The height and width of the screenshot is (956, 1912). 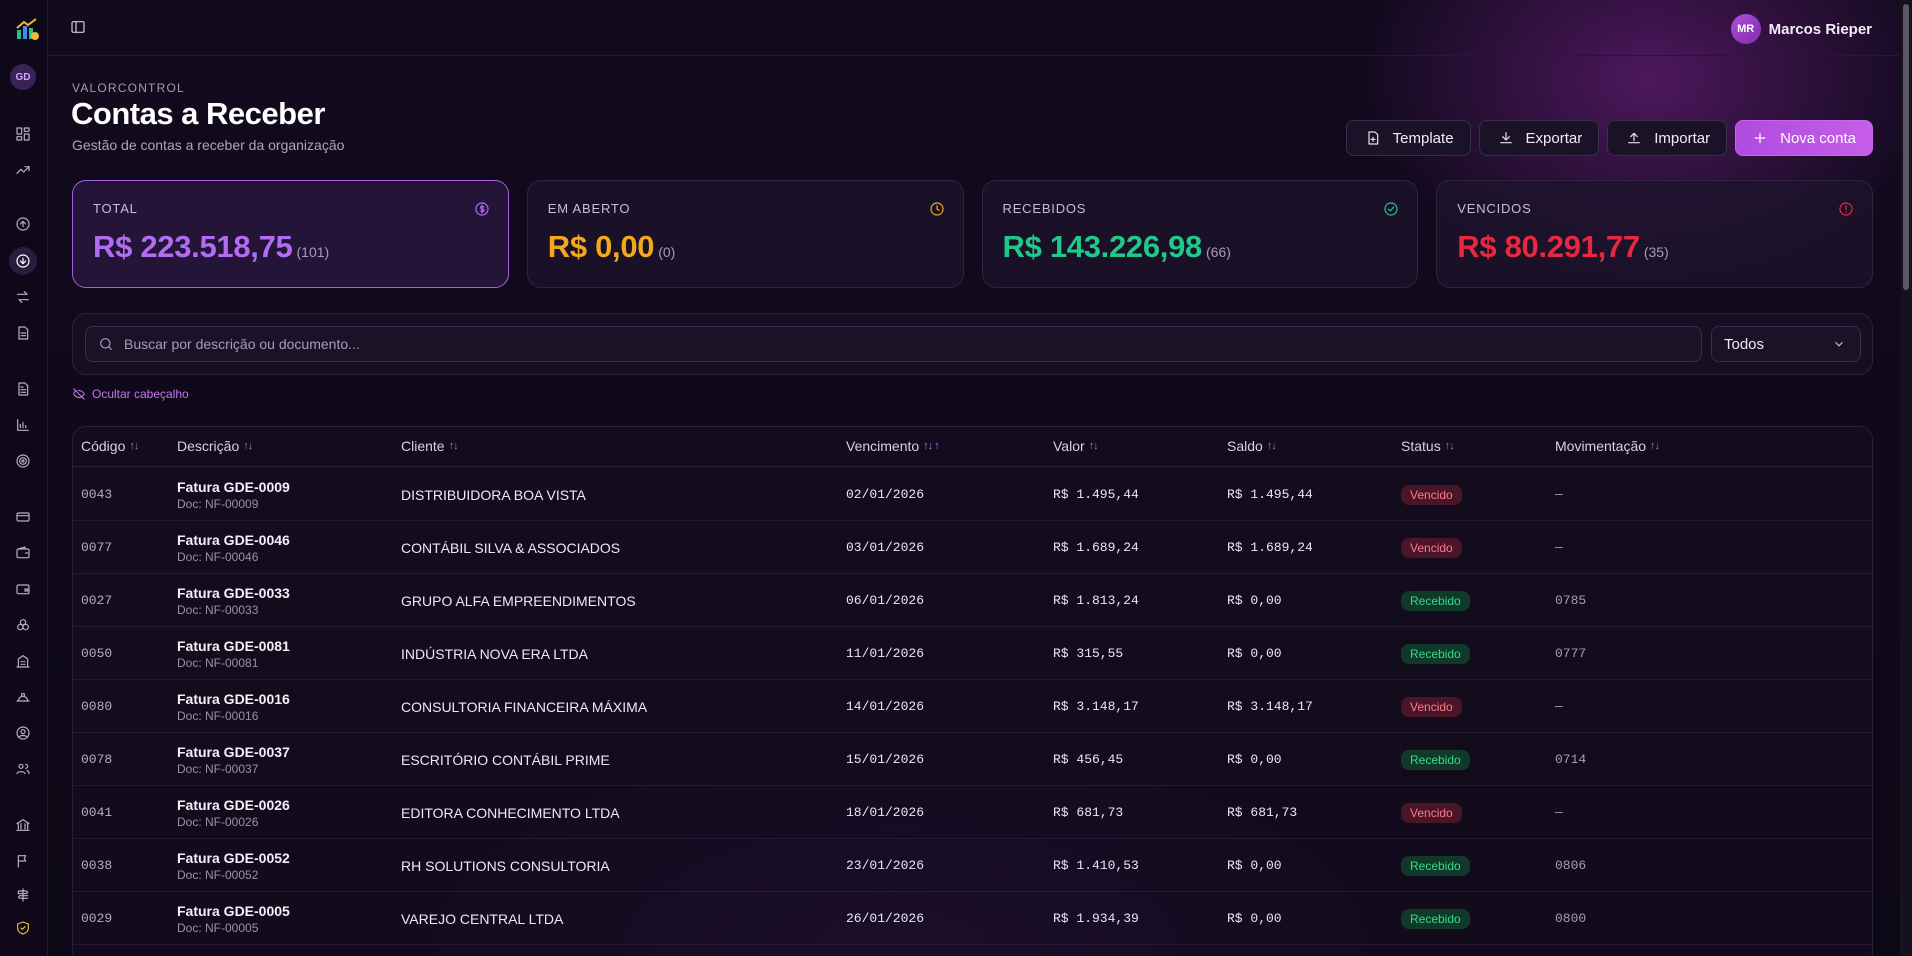 I want to click on row-client: RH SOLUTIONS CONSULTORIA, so click(x=505, y=865).